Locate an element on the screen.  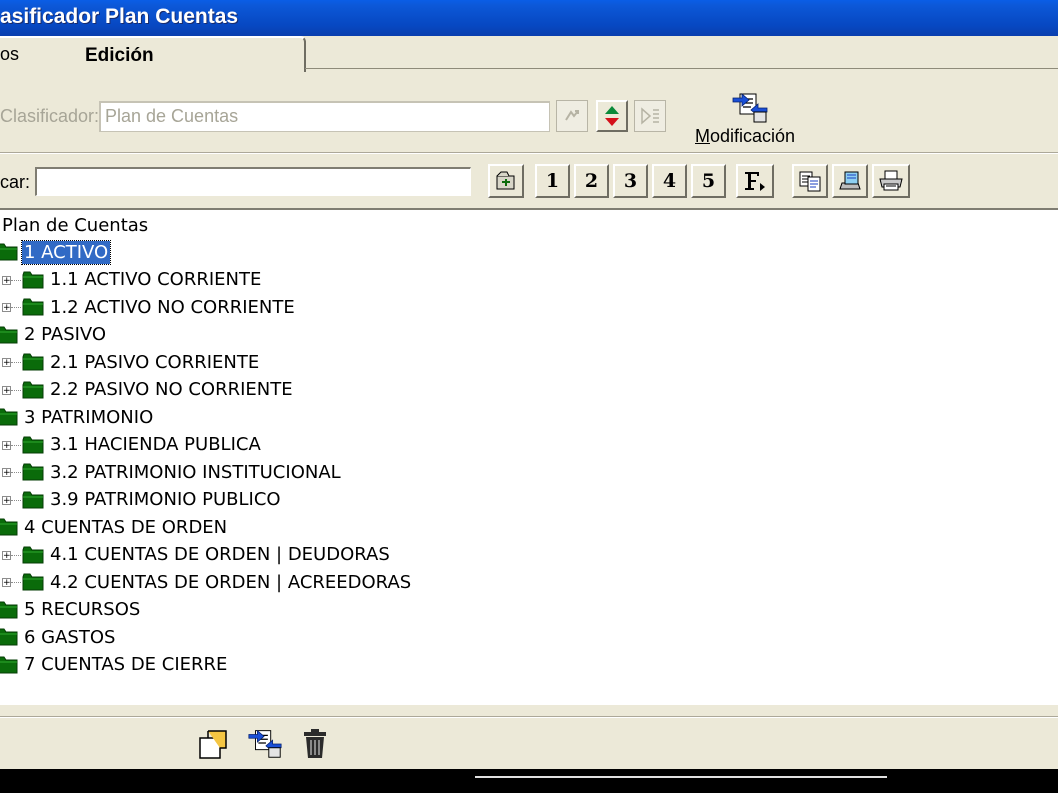
print-preview-icon is located at coordinates (850, 180).